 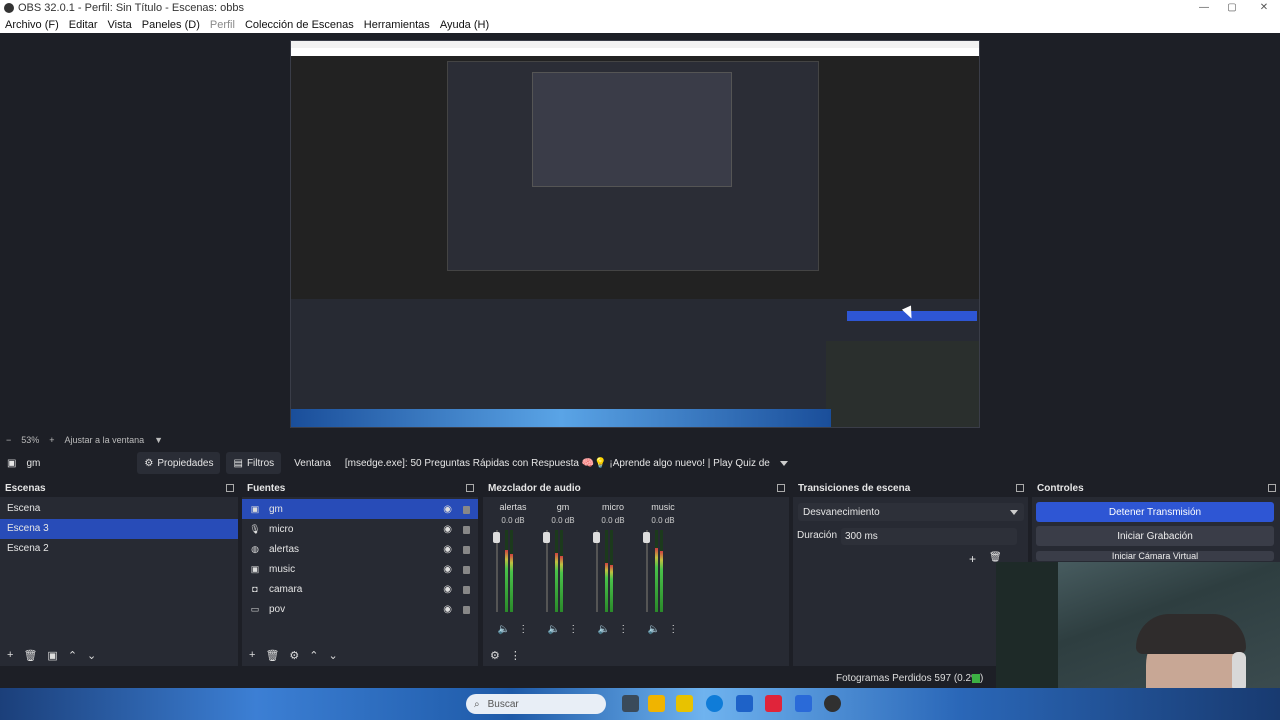 What do you see at coordinates (563, 507) in the screenshot?
I see `channel-name: gm` at bounding box center [563, 507].